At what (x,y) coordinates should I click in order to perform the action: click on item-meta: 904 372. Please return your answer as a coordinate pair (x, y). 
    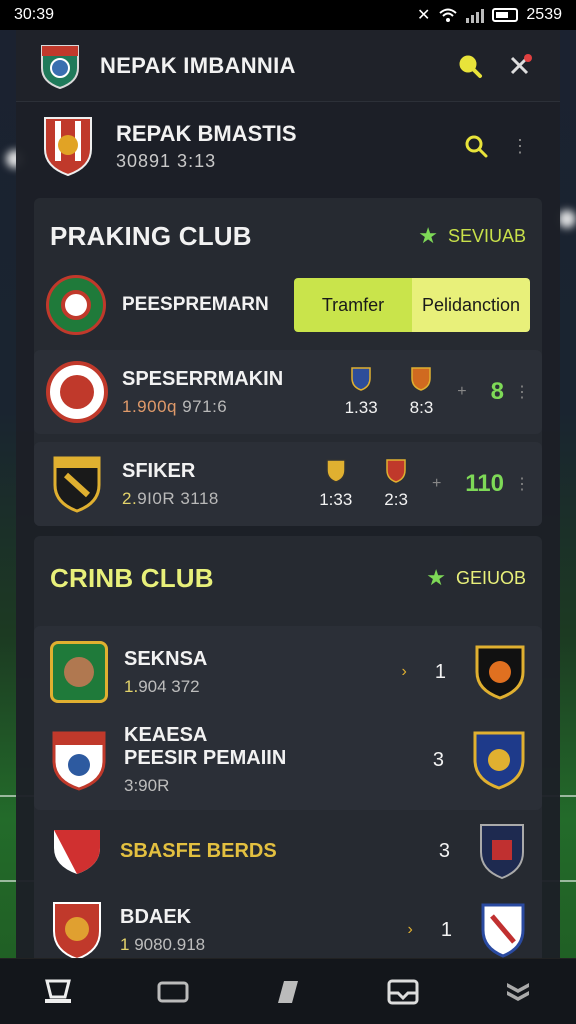
    Looking at the image, I should click on (169, 686).